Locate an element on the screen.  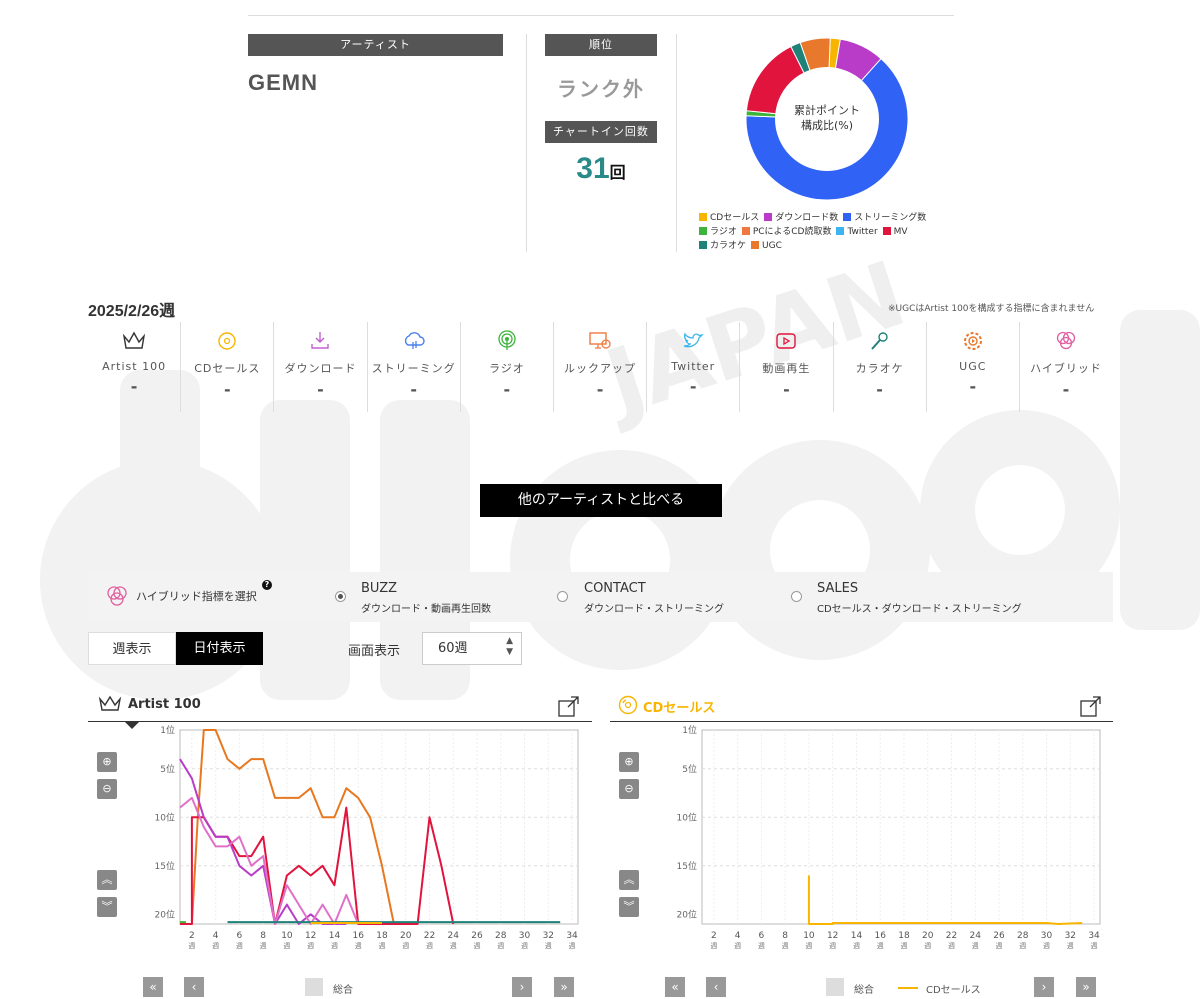
artist100-panel-title: Artist 100 is located at coordinates (164, 704).